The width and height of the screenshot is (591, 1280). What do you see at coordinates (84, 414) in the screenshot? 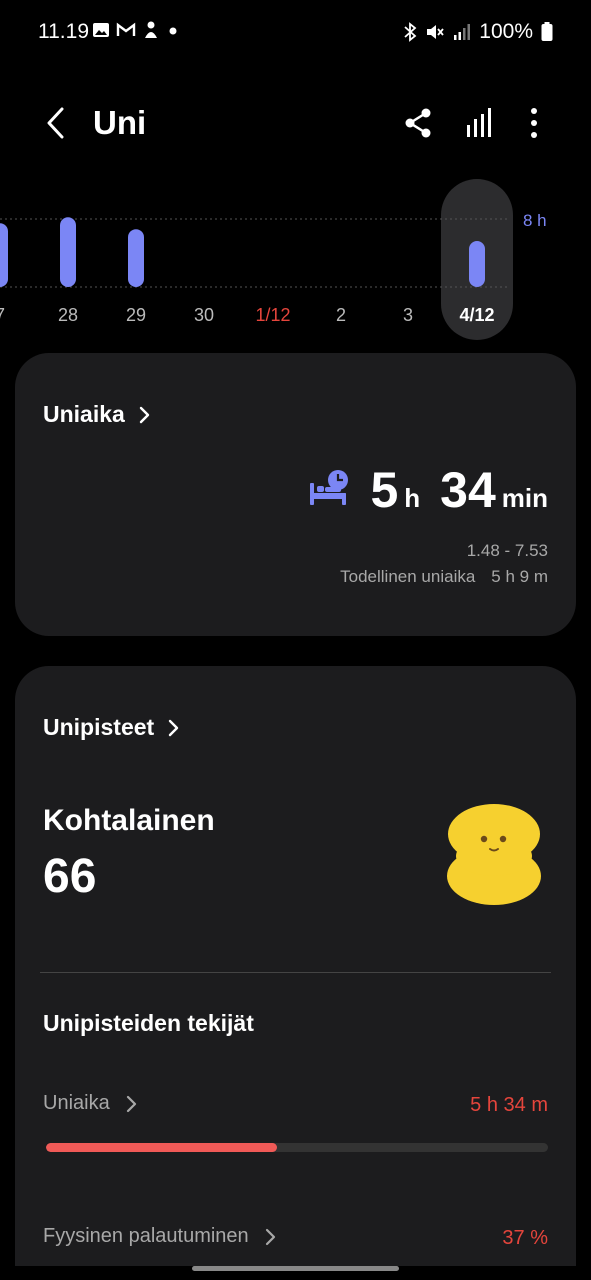
I see `sleep-time-title-label: Uniaika` at bounding box center [84, 414].